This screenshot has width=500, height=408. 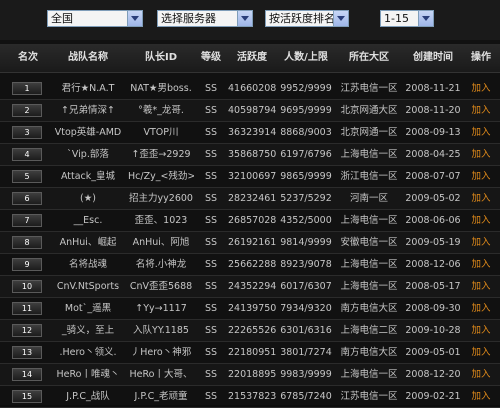 I want to click on cell-captain: AnHui、阿旭, so click(x=161, y=242).